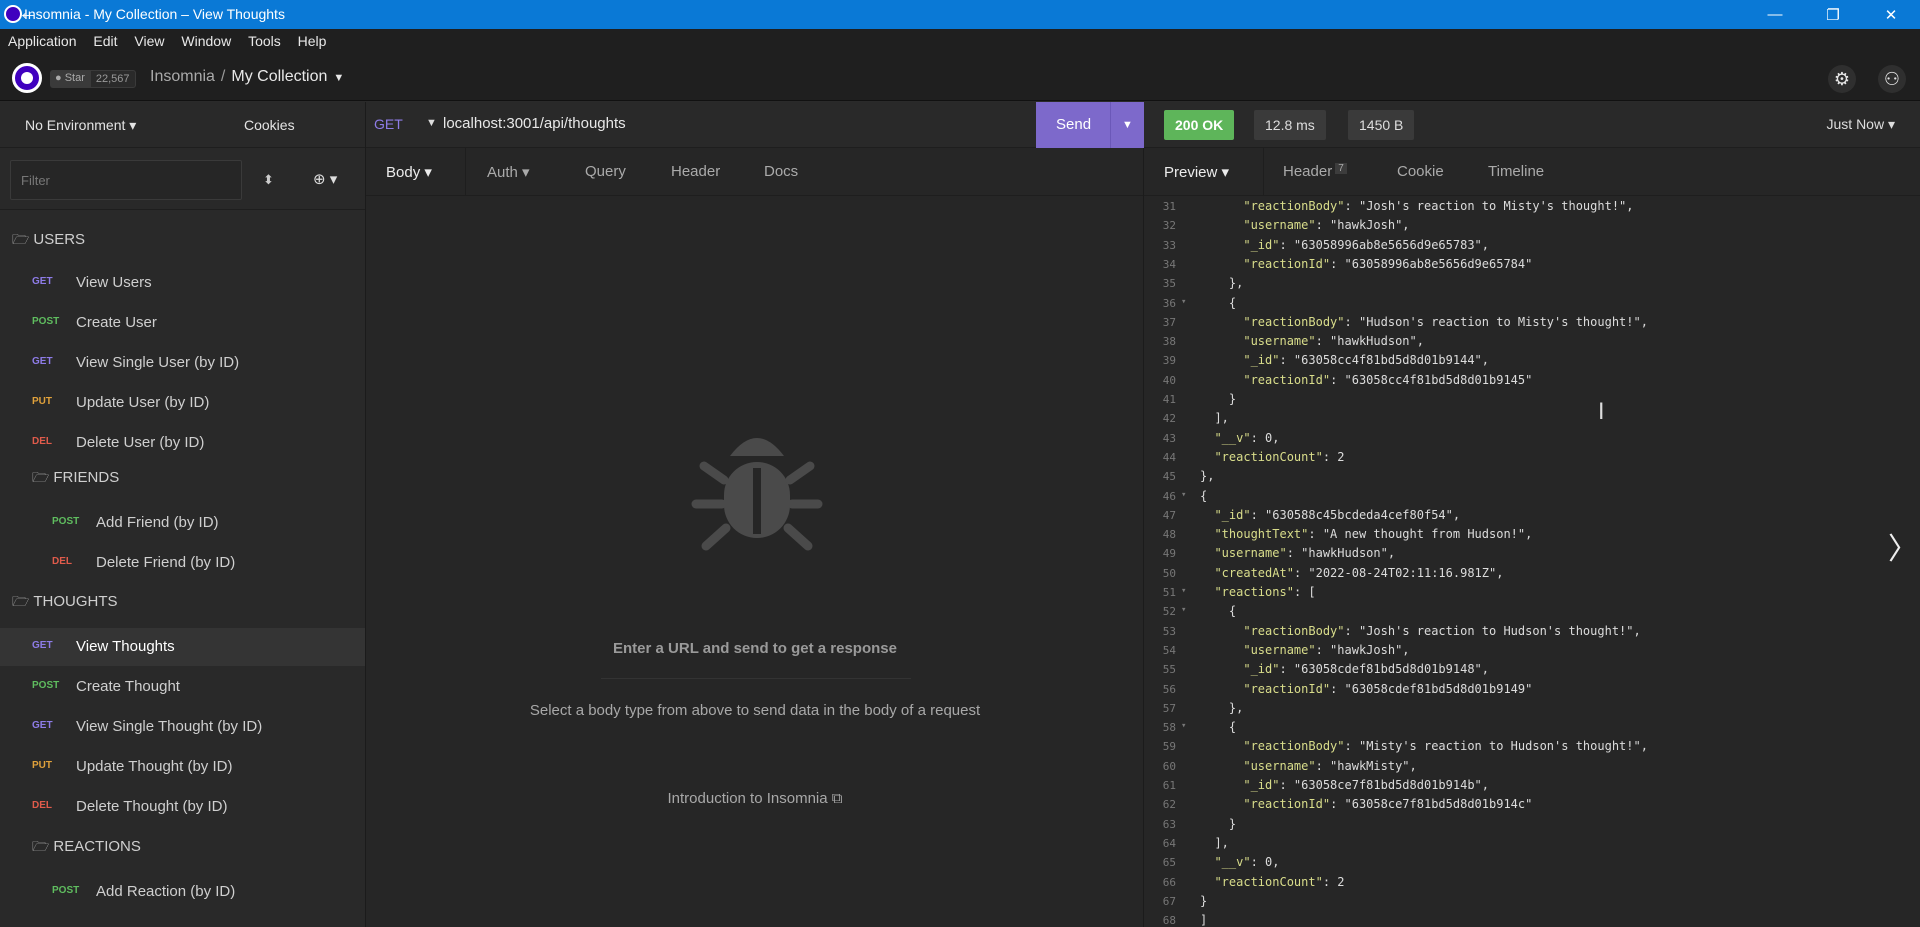 The image size is (1920, 927). I want to click on request-add-friend: POST Add Friend (by ID), so click(182, 523).